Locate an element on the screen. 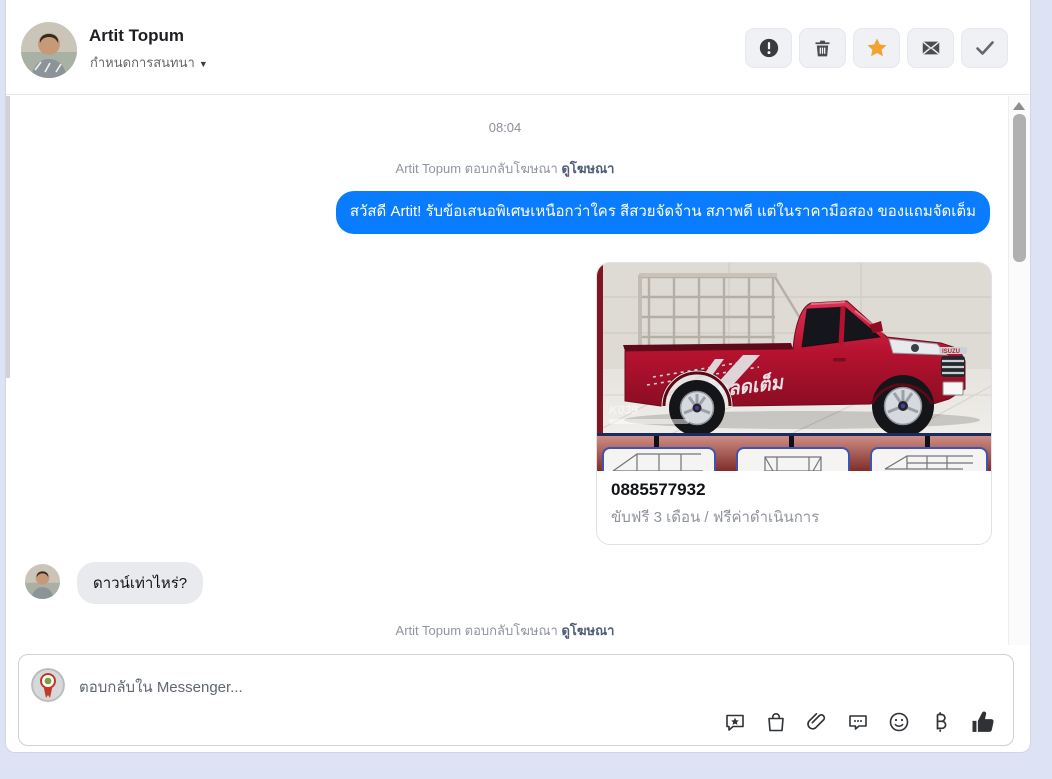  truck-photo: โหลดเต็ม ISUZU K039 is located at coordinates (794, 348).